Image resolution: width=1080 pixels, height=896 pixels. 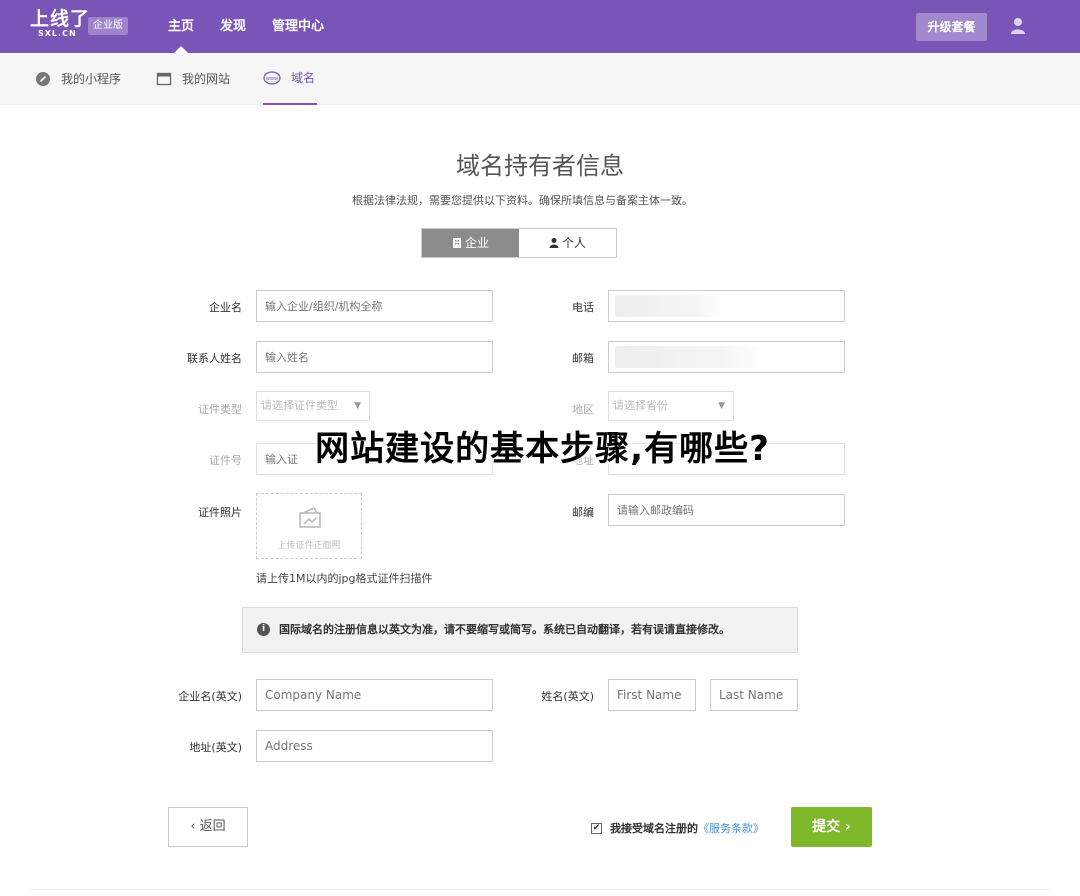 I want to click on last-name-input, so click(x=754, y=695).